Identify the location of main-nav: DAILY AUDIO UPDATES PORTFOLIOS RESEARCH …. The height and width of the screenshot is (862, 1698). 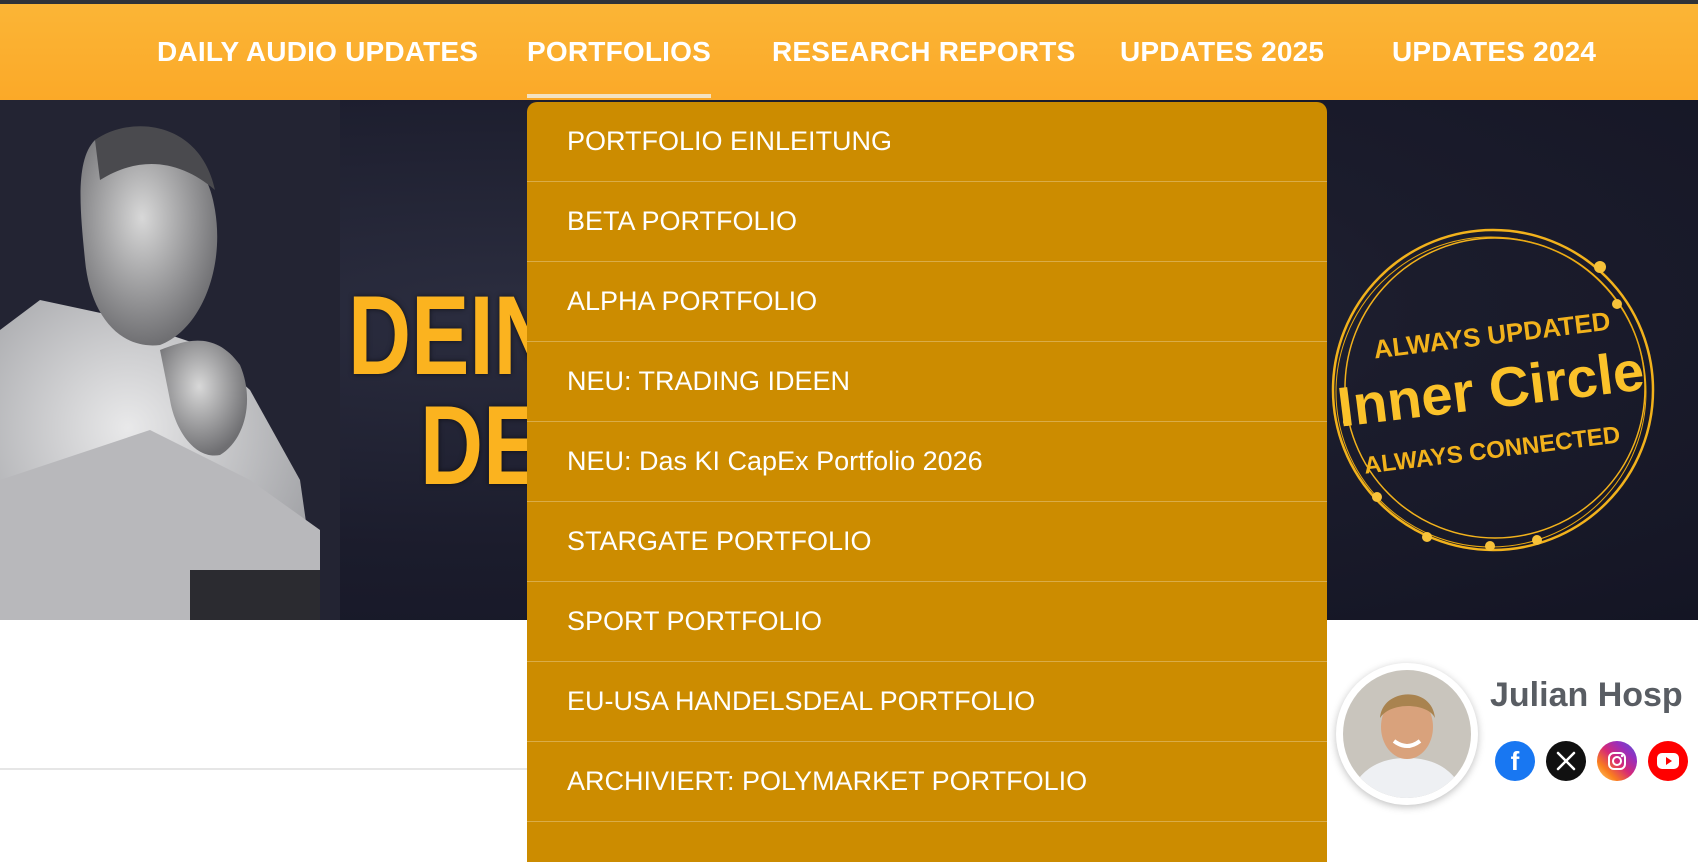
(849, 52).